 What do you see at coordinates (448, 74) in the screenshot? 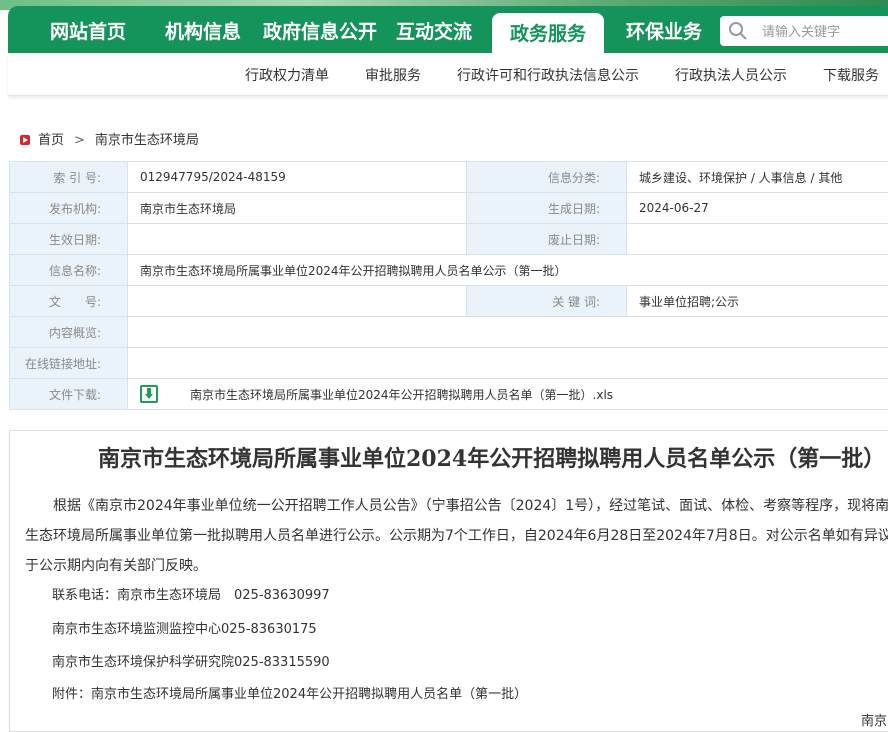
I see `sub-nav: 行政权力清单 审批服务 行政许可和行政执法信息公示 行政执法人员公示 下载服务` at bounding box center [448, 74].